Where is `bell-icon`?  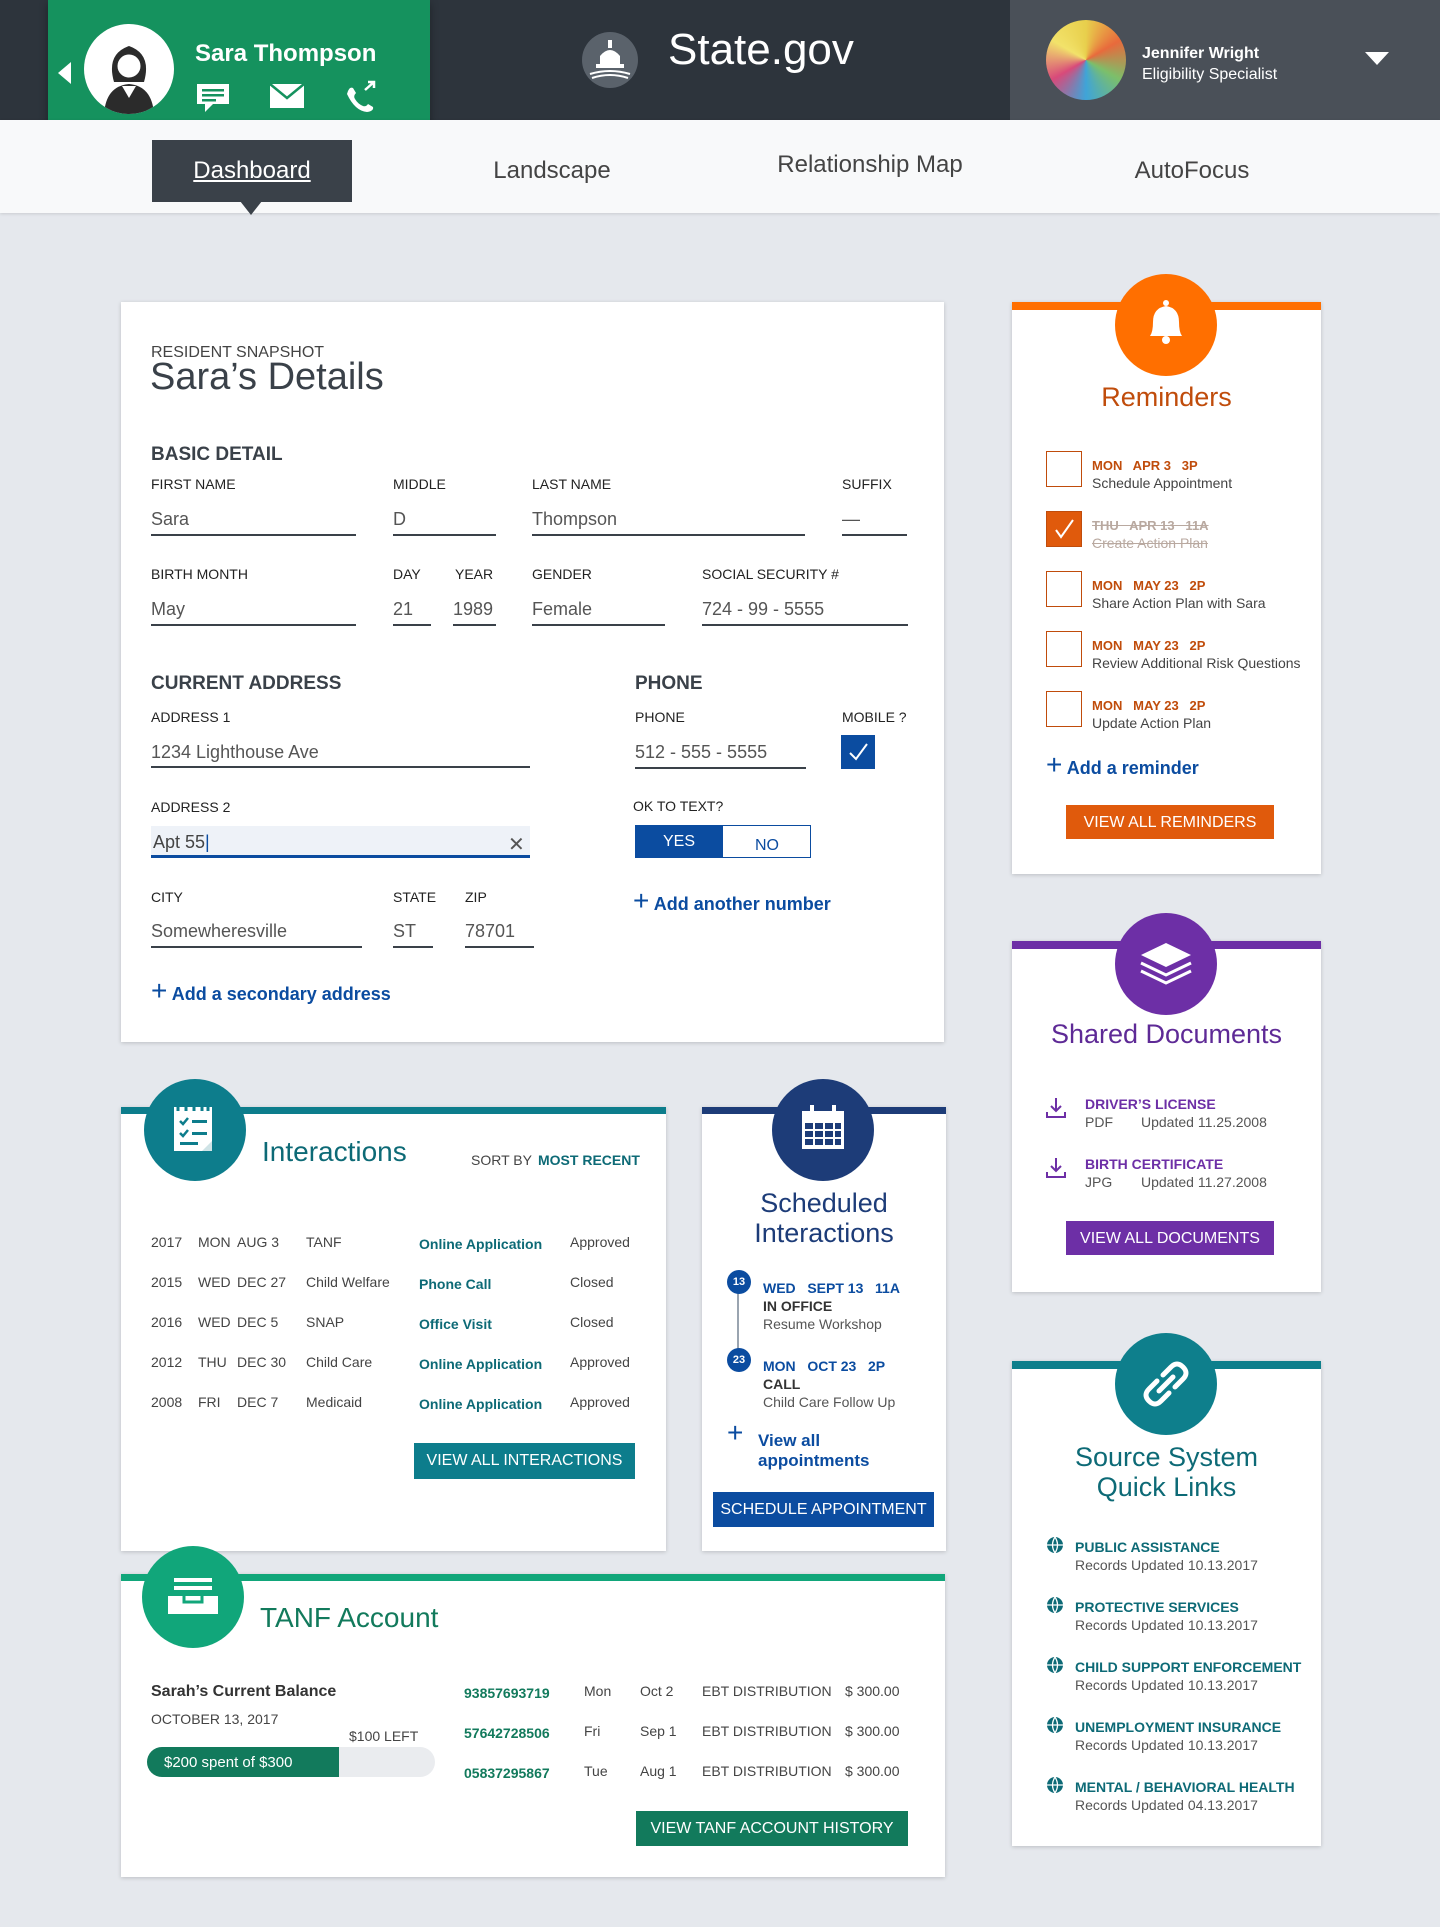
bell-icon is located at coordinates (1166, 322).